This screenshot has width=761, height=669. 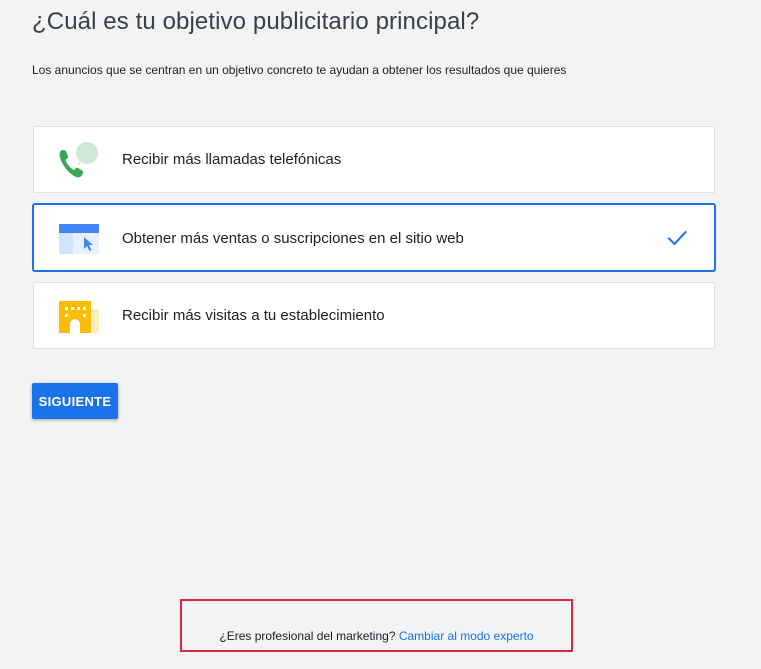 I want to click on option-label: Recibir más llamadas telefónicas, so click(x=232, y=159).